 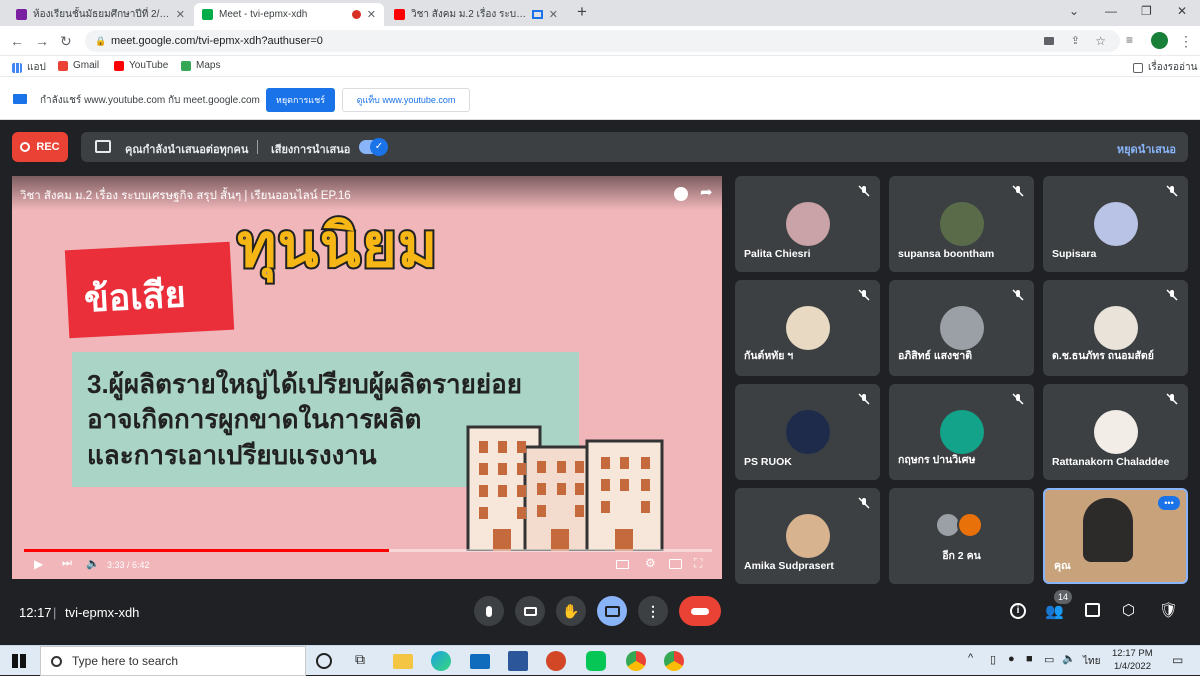 I want to click on forward-icon: →, so click(x=42, y=41).